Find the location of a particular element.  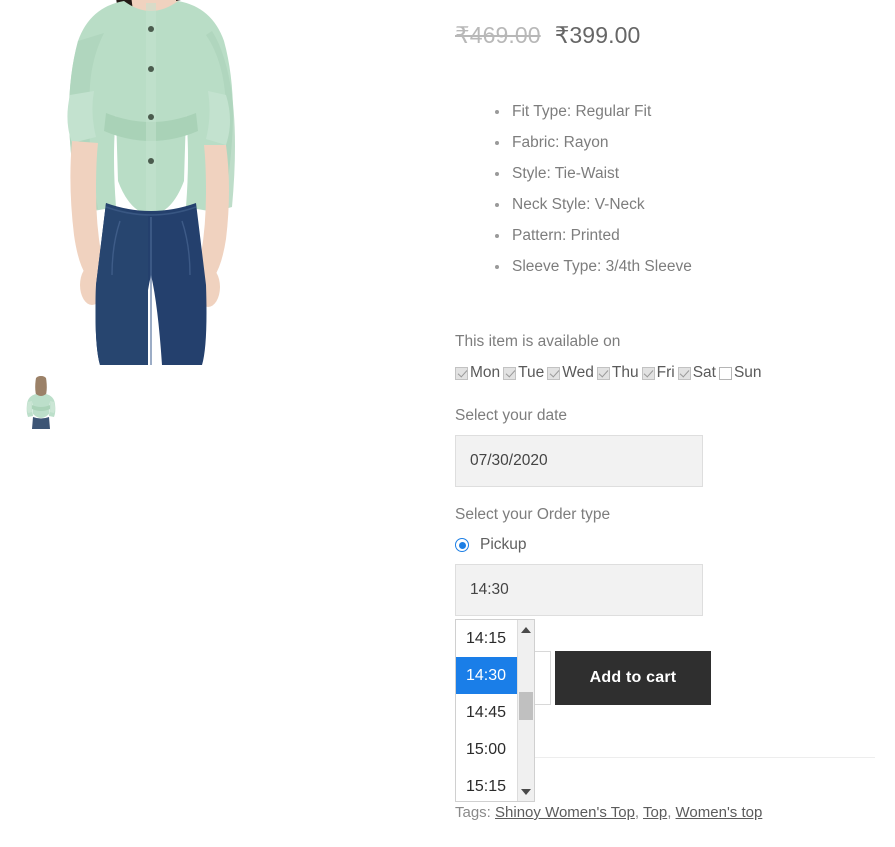

day-label: Tue is located at coordinates (531, 372).